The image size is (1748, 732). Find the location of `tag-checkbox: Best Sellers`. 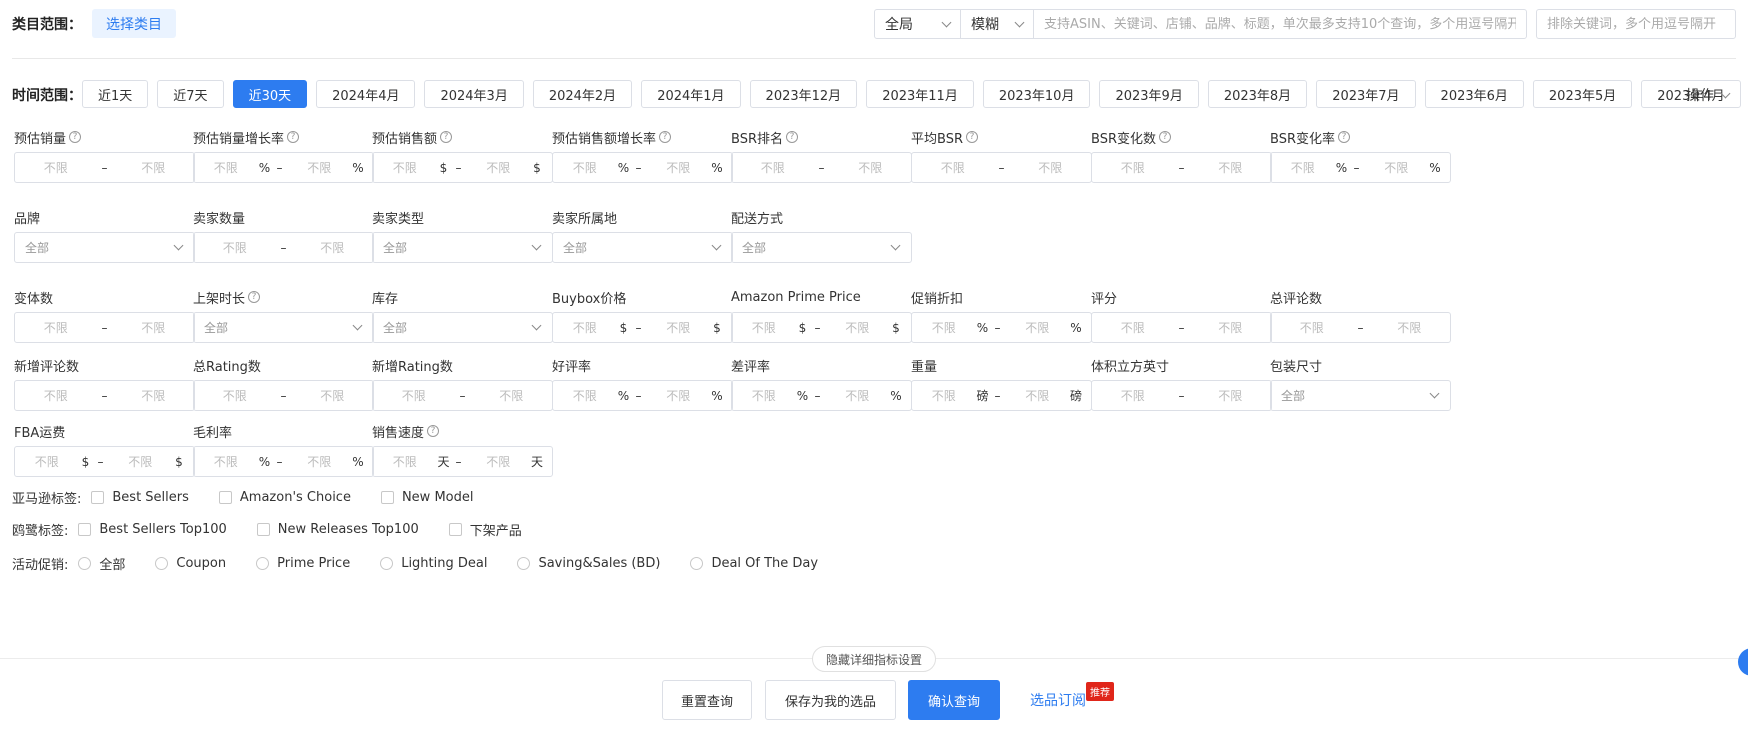

tag-checkbox: Best Sellers is located at coordinates (140, 497).